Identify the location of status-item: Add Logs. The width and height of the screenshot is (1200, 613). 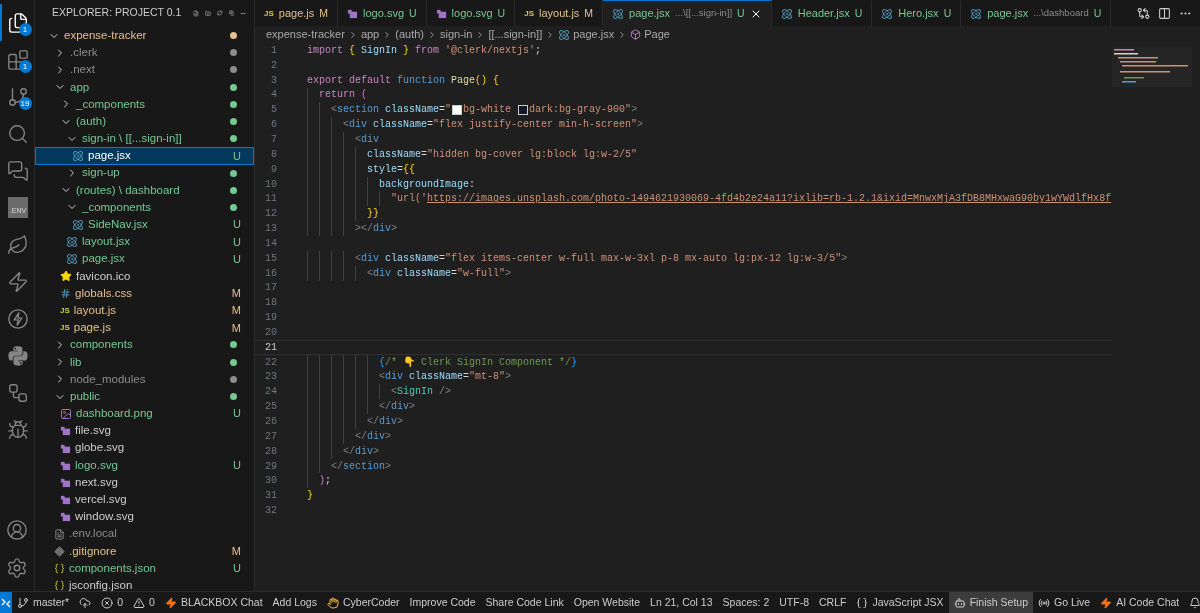
(294, 602).